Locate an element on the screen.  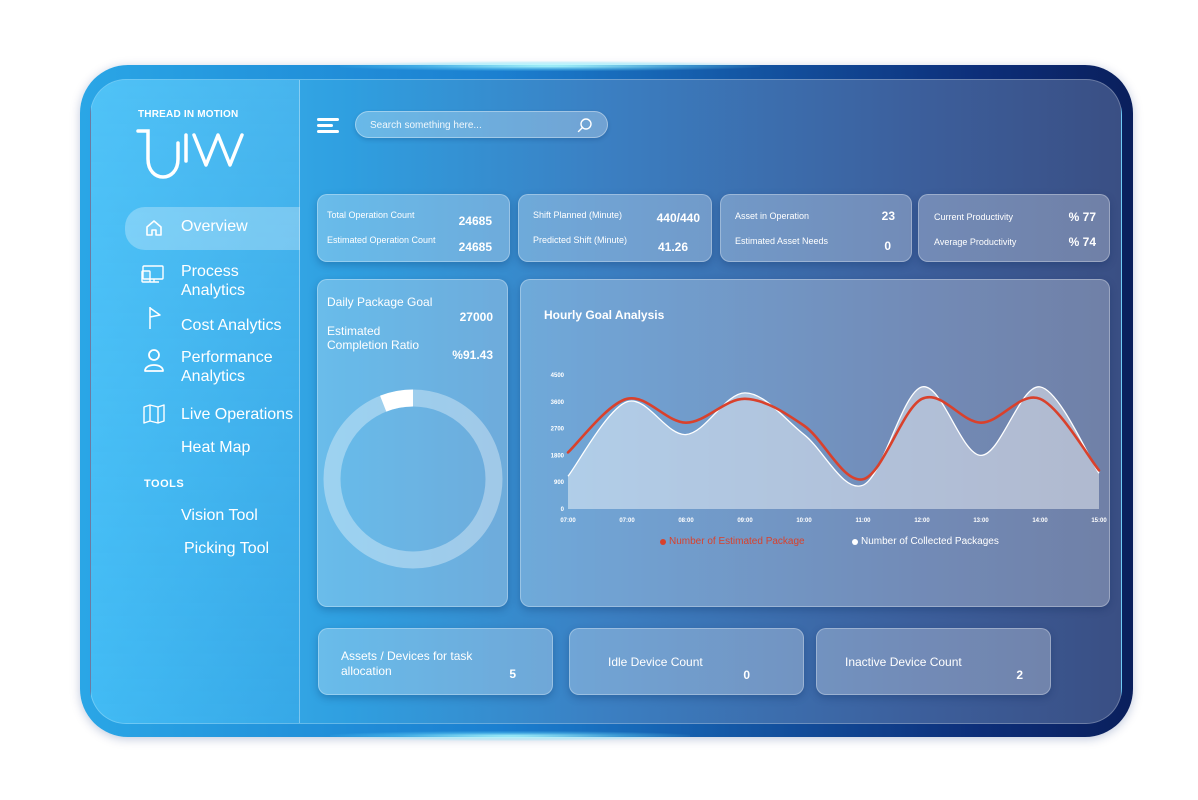
x-tick-label: 12:00 is located at coordinates (922, 521).